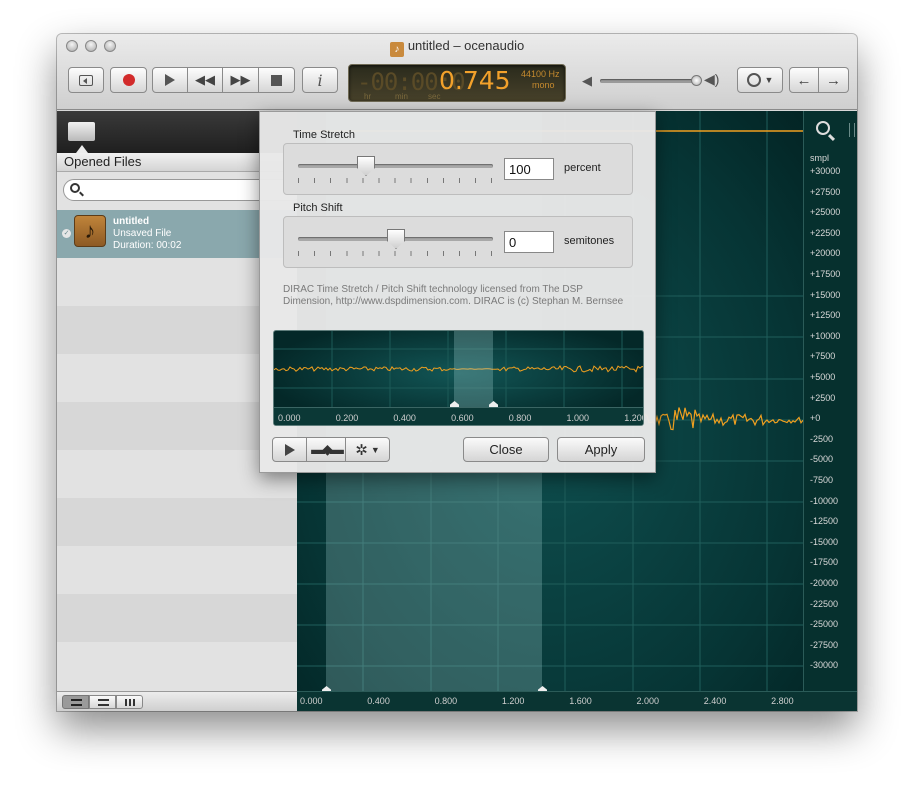 The image size is (914, 790). Describe the element at coordinates (824, 665) in the screenshot. I see `ruler-label: -30000` at that location.